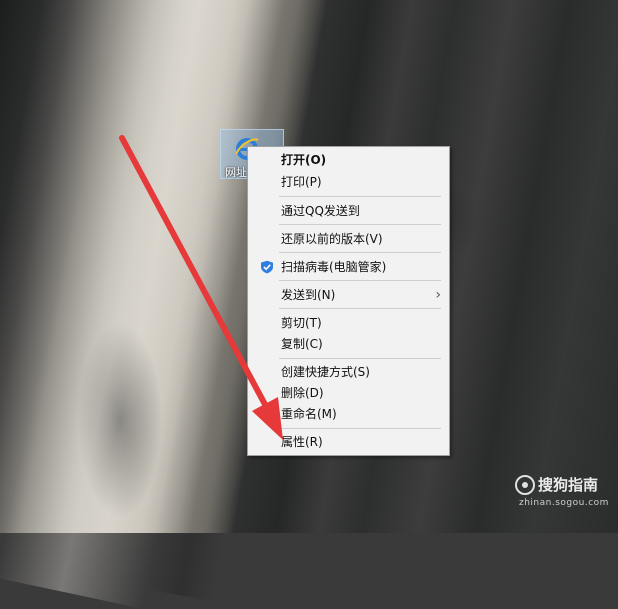  Describe the element at coordinates (568, 485) in the screenshot. I see `watermark-brand: 搜狗指南` at that location.